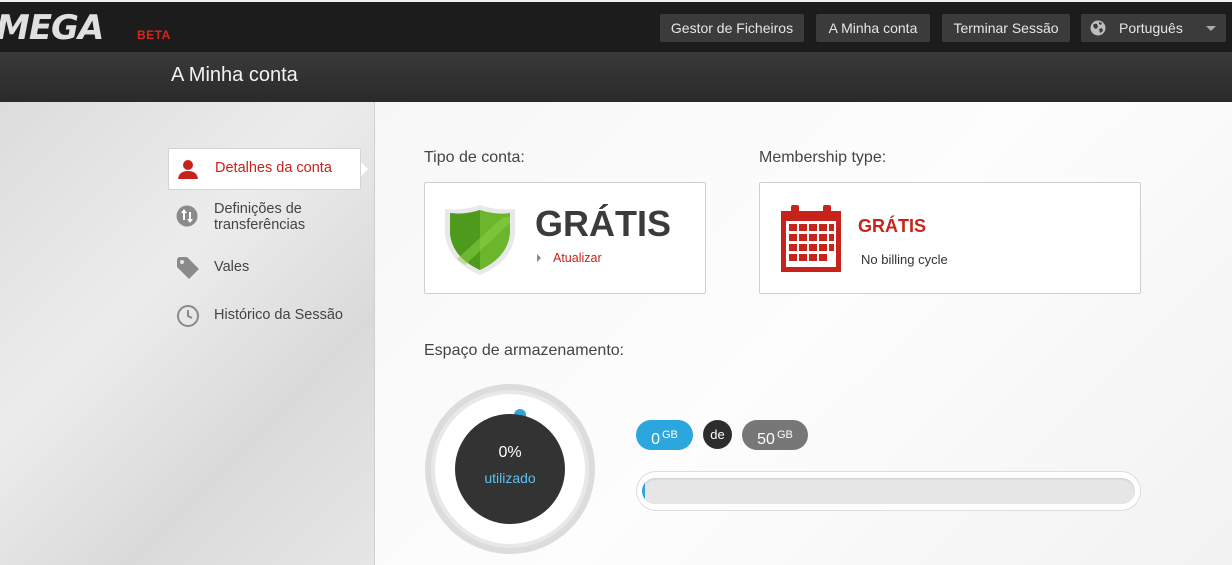 The image size is (1232, 565). I want to click on total-space-unit: GB, so click(784, 435).